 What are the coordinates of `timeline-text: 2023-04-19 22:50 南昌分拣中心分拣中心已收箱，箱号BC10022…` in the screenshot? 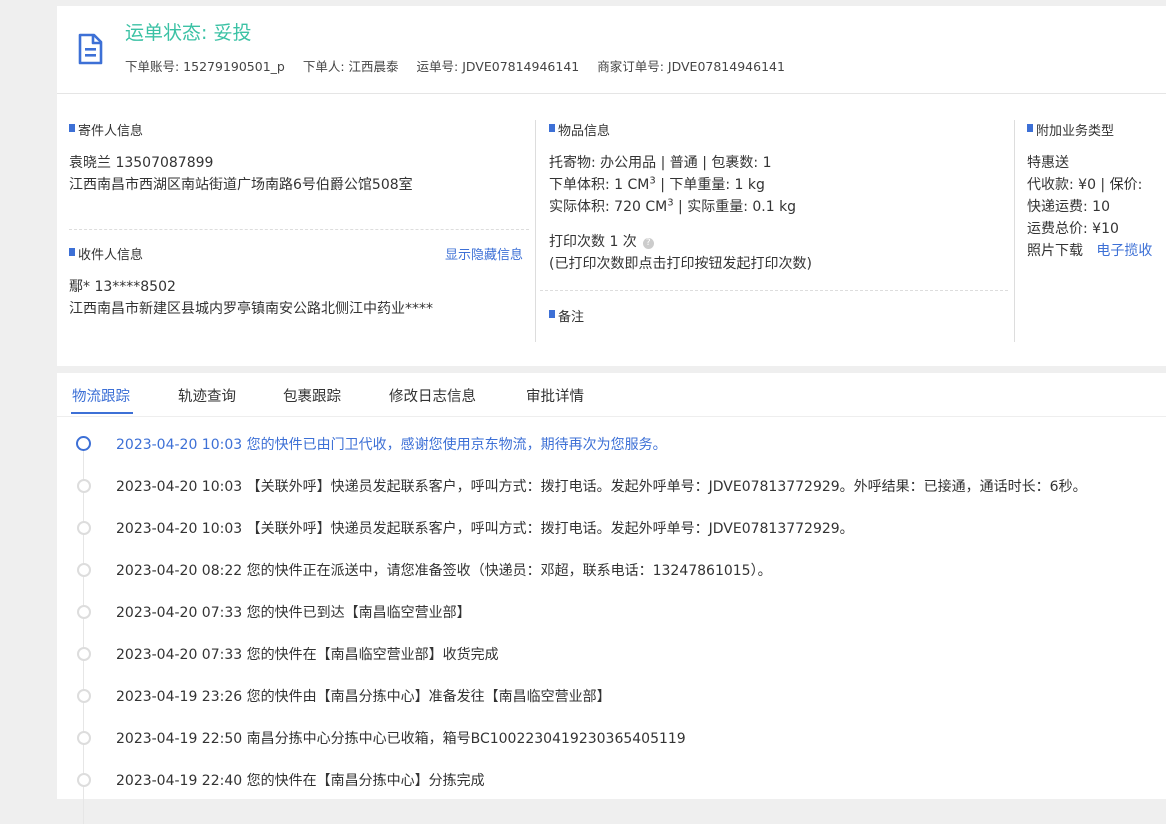 It's located at (401, 739).